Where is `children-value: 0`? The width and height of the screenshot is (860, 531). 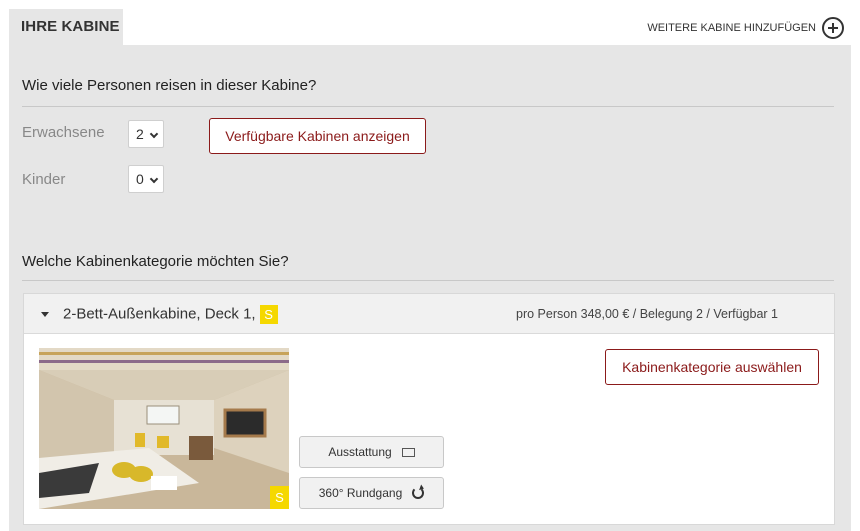
children-value: 0 is located at coordinates (140, 179).